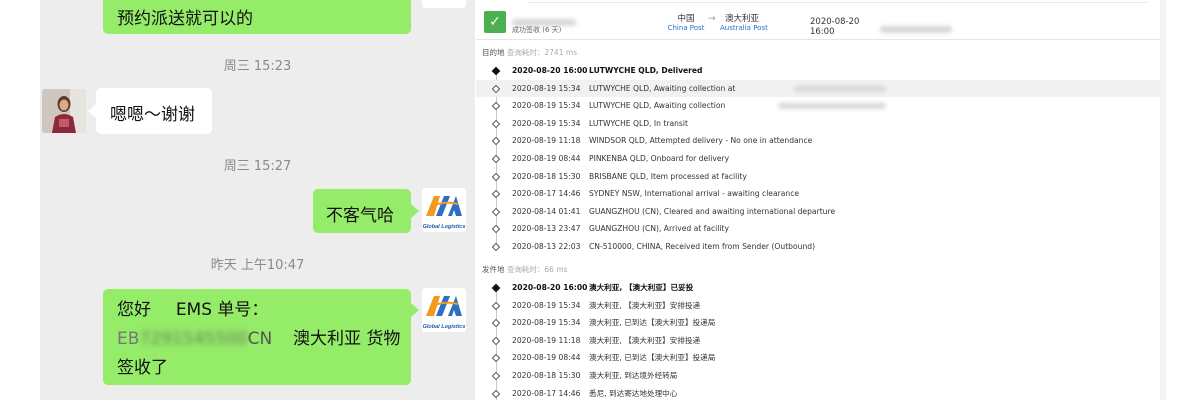 This screenshot has height=400, width=1200. Describe the element at coordinates (638, 123) in the screenshot. I see `event-description: LUTWYCHE QLD, In transit` at that location.